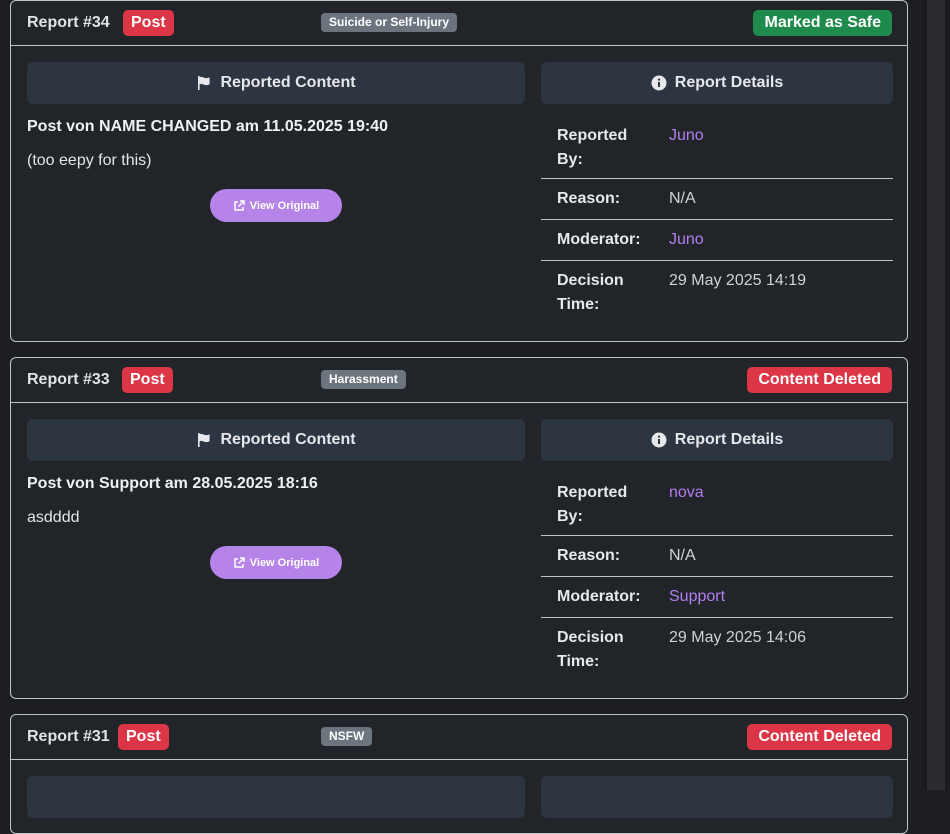 The image size is (950, 834). What do you see at coordinates (172, 483) in the screenshot?
I see `post-title: Post von Support am 28.05.2025 18:16` at bounding box center [172, 483].